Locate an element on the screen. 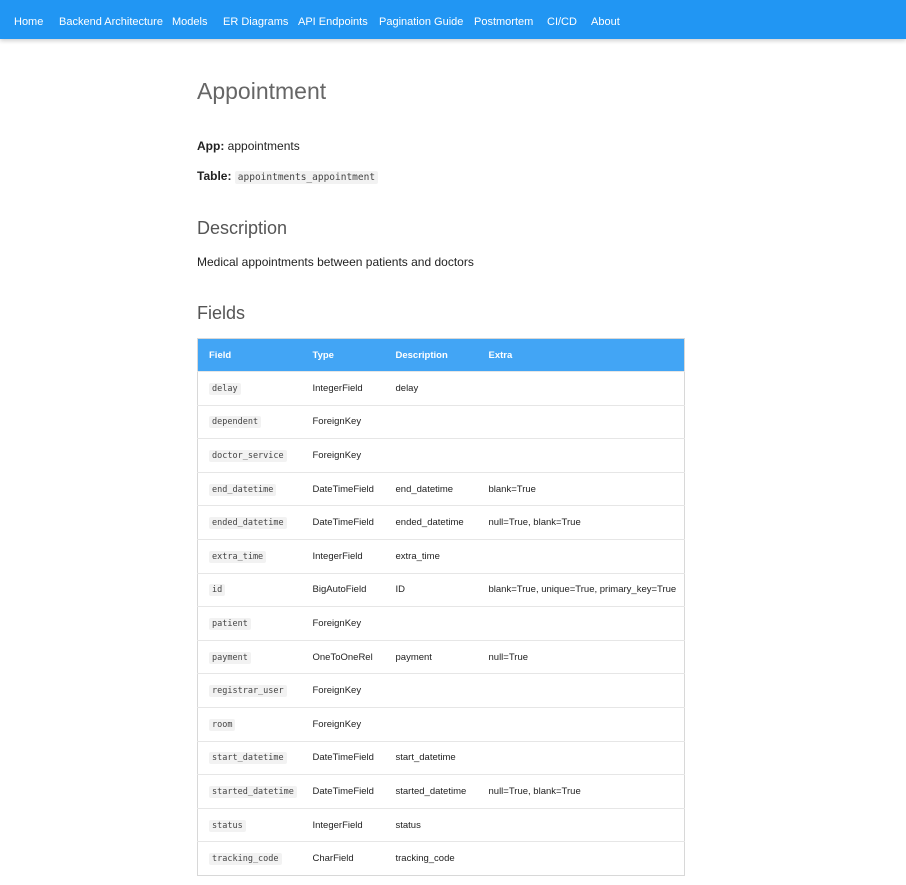  field-name-code: status is located at coordinates (227, 825).